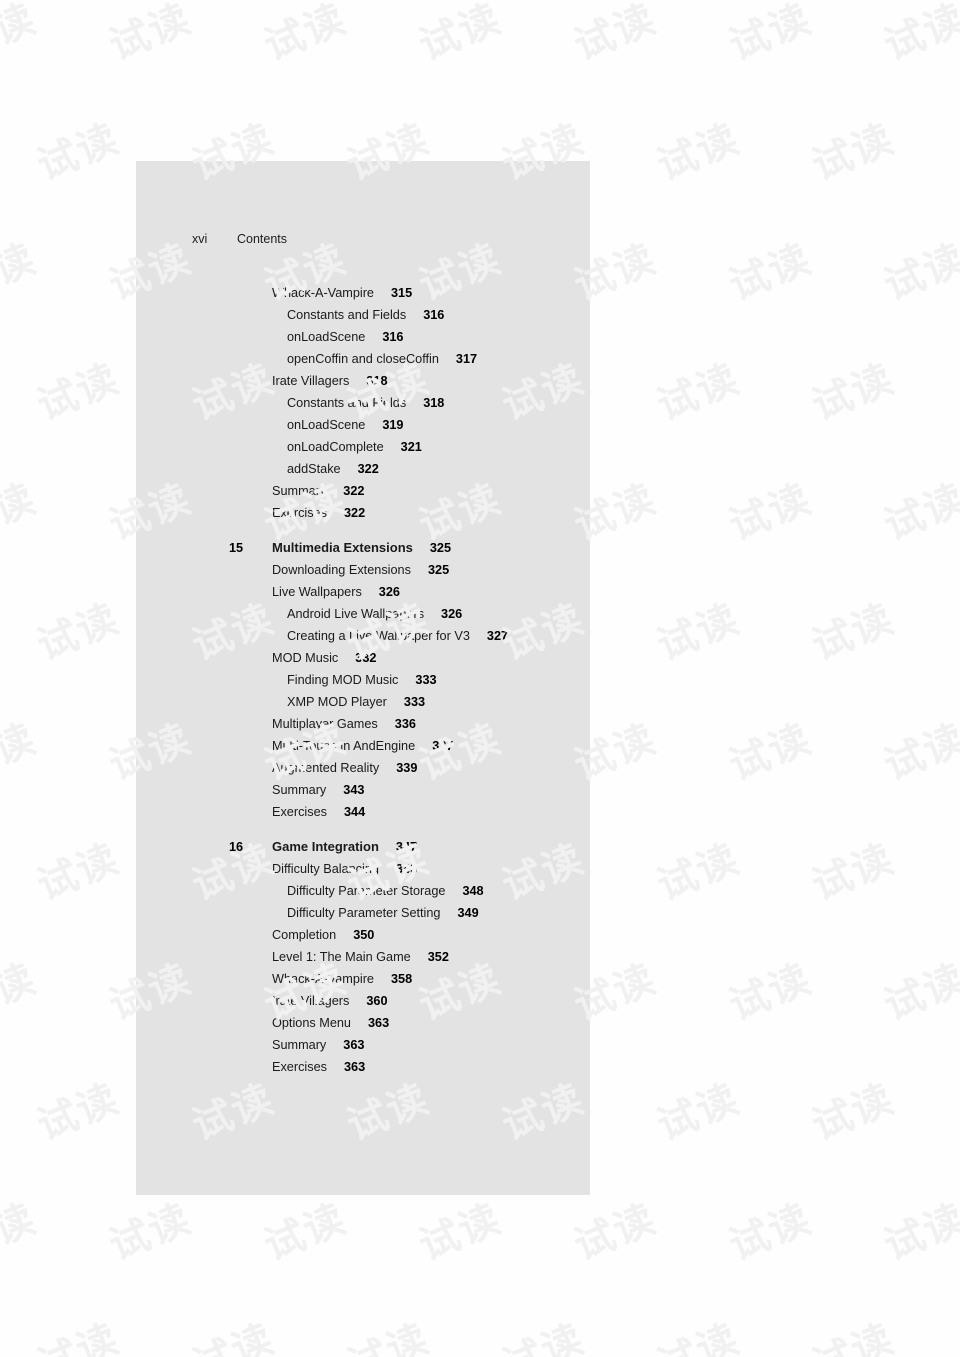  I want to click on toc-entry-title: Completion, so click(304, 935).